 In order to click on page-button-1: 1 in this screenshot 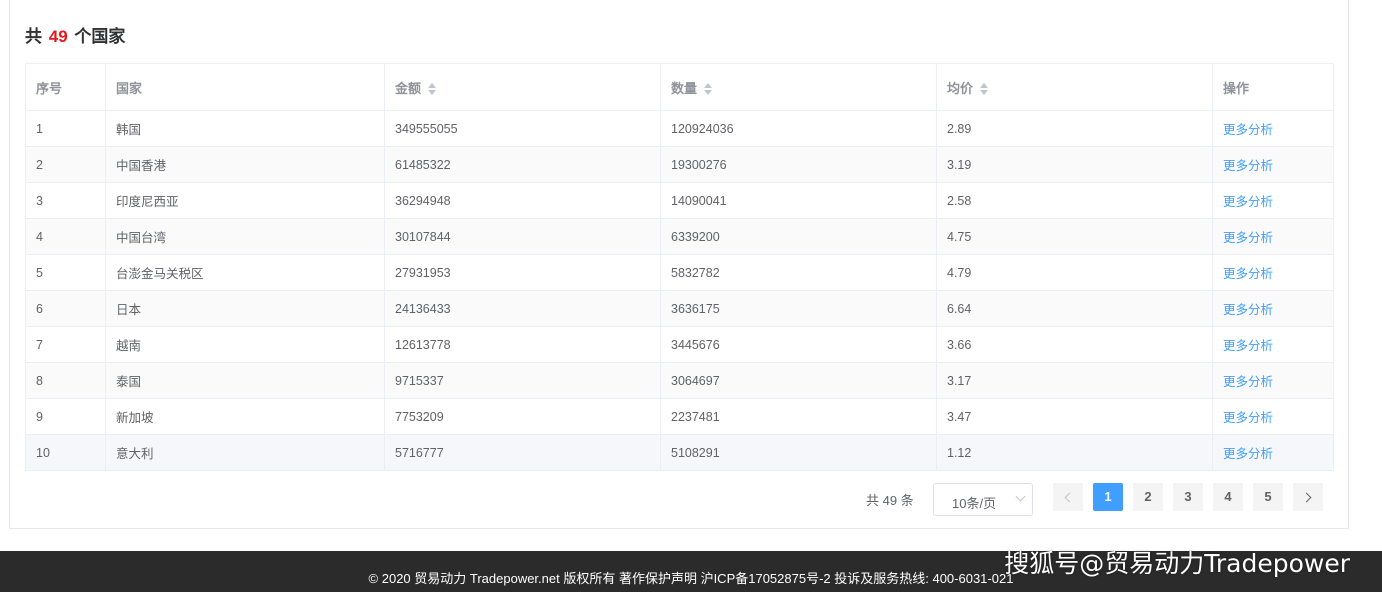, I will do `click(1108, 497)`.